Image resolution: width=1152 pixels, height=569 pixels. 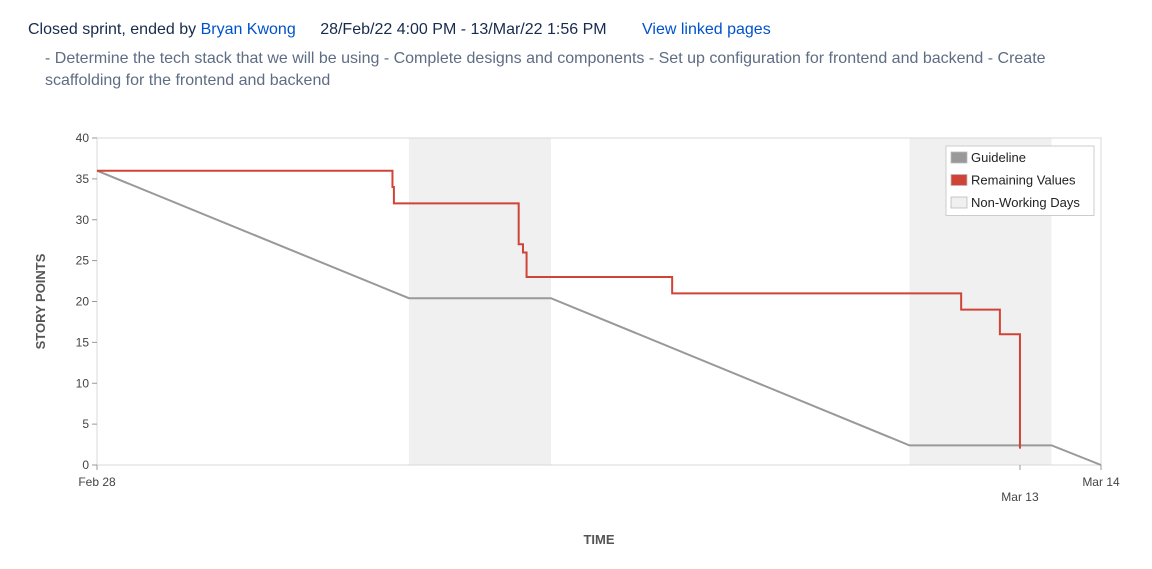 I want to click on y-tick-label: 0, so click(x=85, y=465).